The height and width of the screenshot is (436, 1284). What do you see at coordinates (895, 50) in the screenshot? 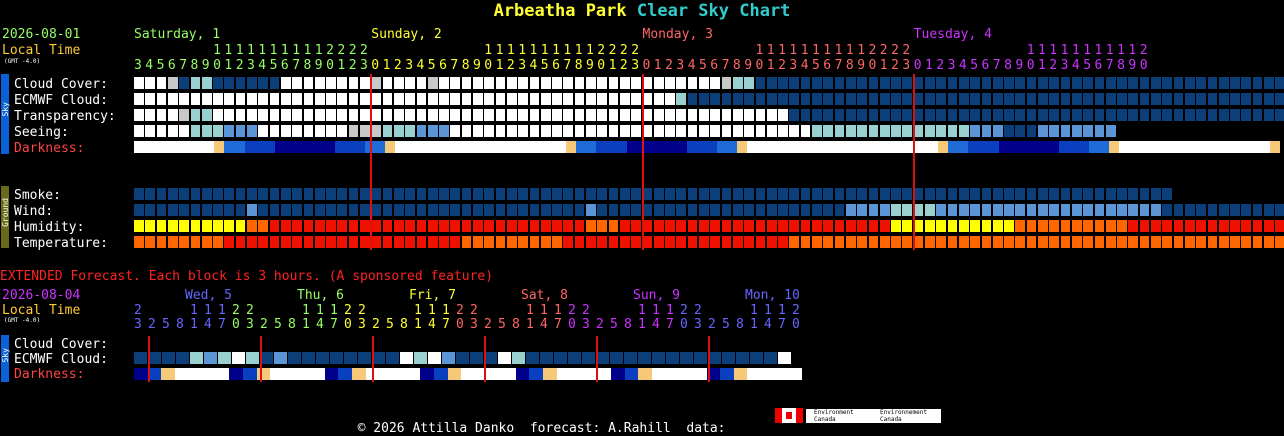
I see `hour-tens: 2` at bounding box center [895, 50].